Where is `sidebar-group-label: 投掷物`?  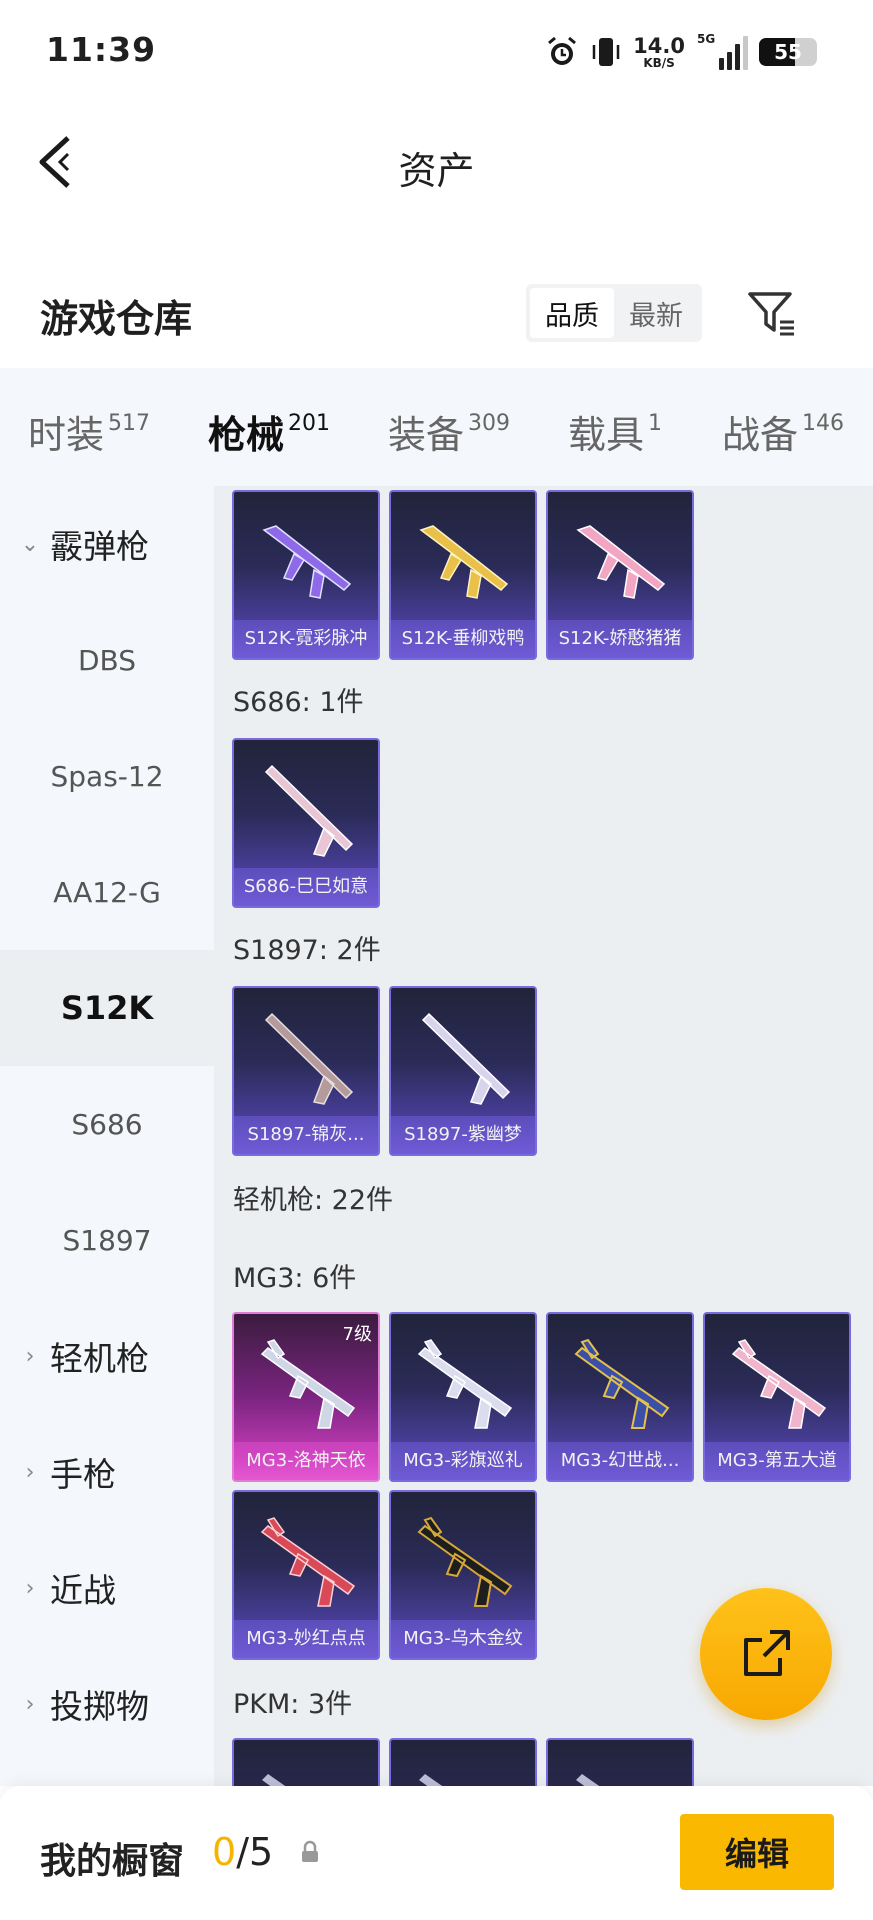
sidebar-group-label: 投掷物 is located at coordinates (99, 1706).